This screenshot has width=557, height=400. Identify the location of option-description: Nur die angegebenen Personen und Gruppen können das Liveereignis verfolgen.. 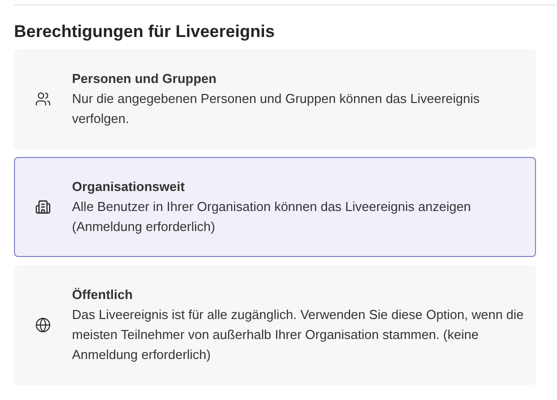
(276, 109).